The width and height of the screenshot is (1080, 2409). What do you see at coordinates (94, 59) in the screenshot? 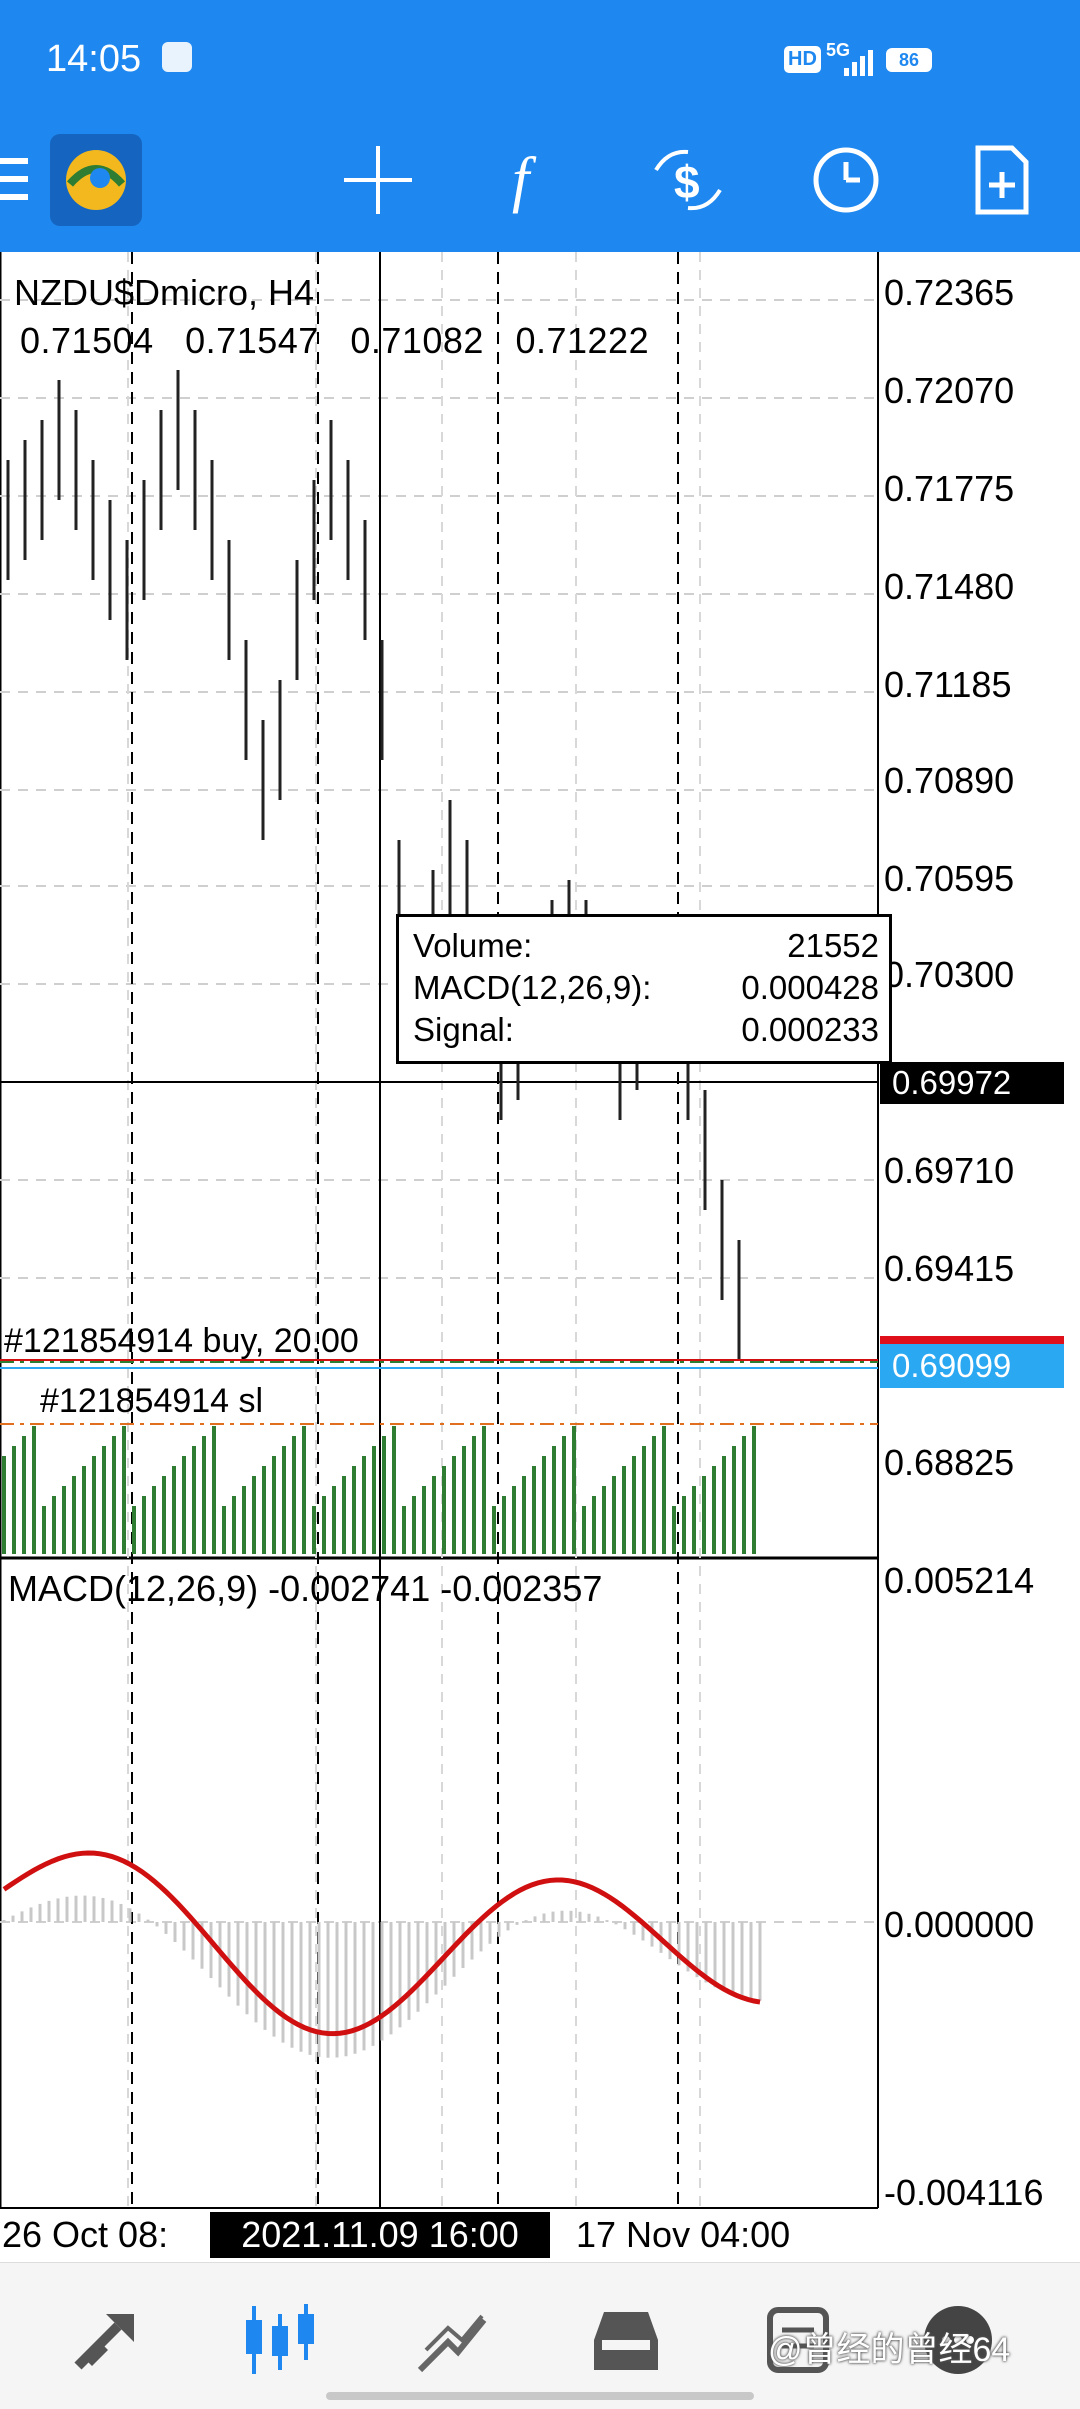
I see `status-time: 14:05` at bounding box center [94, 59].